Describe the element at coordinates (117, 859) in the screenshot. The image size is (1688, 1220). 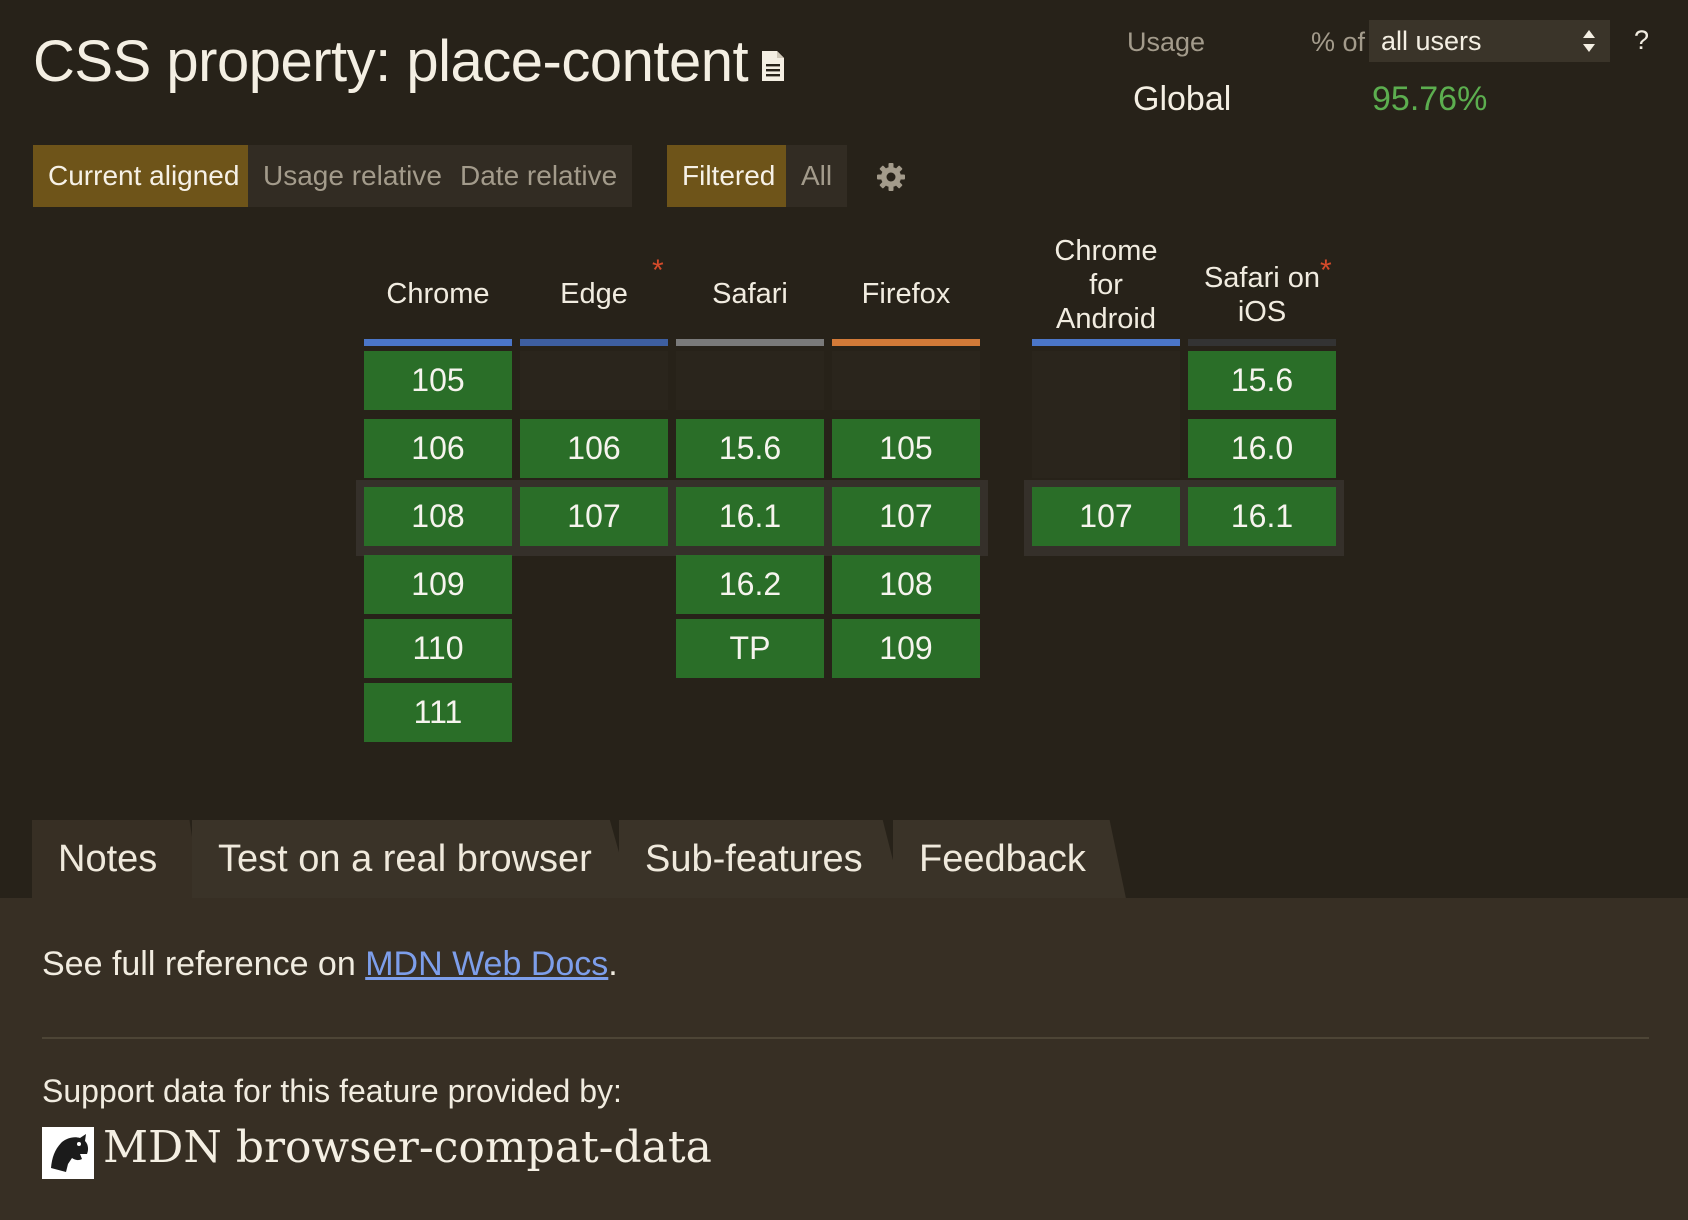
I see `tab-notes: Notes` at that location.